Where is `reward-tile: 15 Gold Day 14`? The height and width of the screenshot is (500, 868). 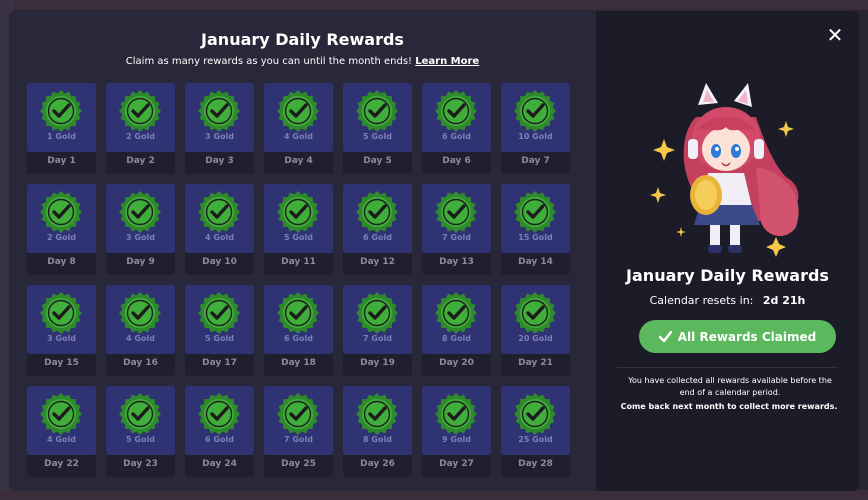 reward-tile: 15 Gold Day 14 is located at coordinates (535, 229).